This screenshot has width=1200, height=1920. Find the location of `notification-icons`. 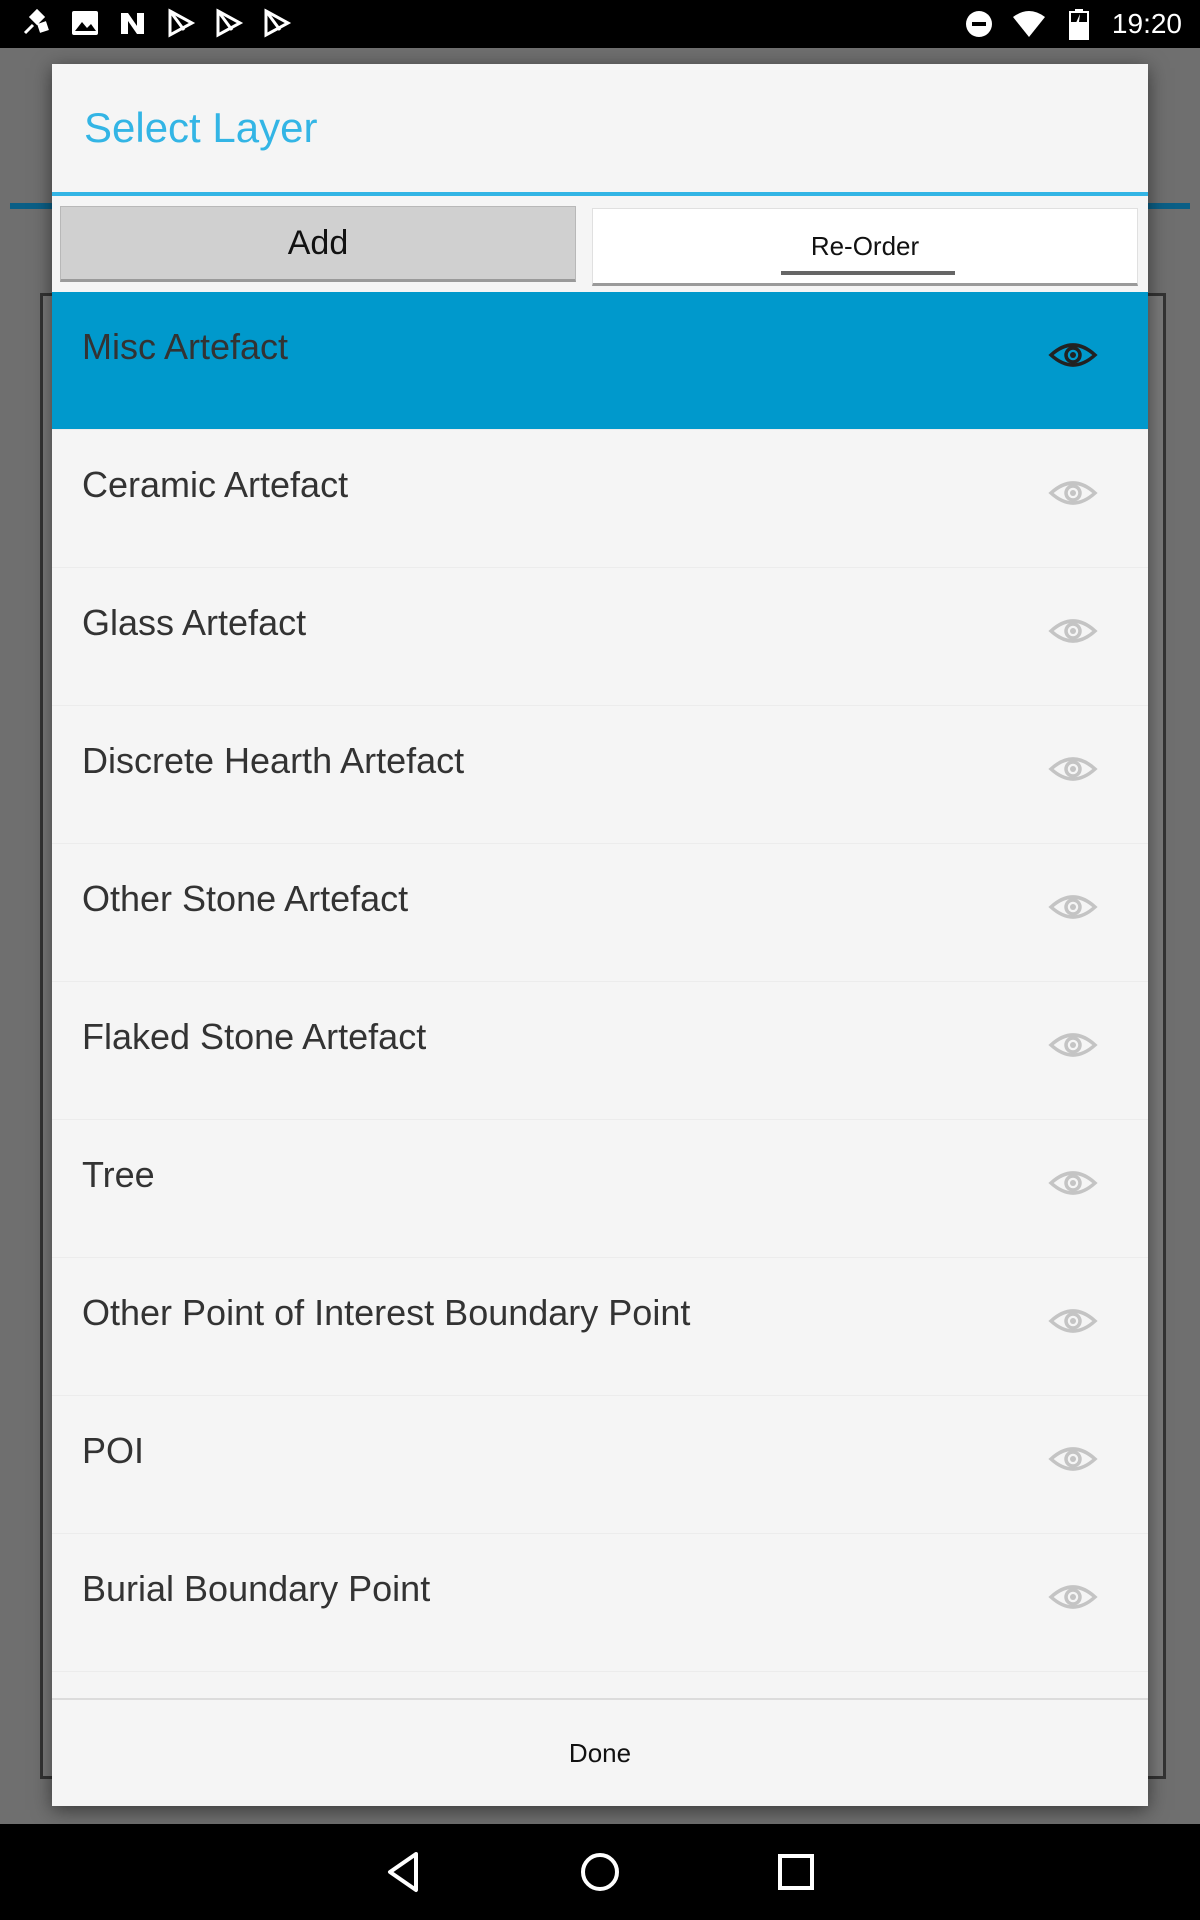

notification-icons is located at coordinates (157, 23).